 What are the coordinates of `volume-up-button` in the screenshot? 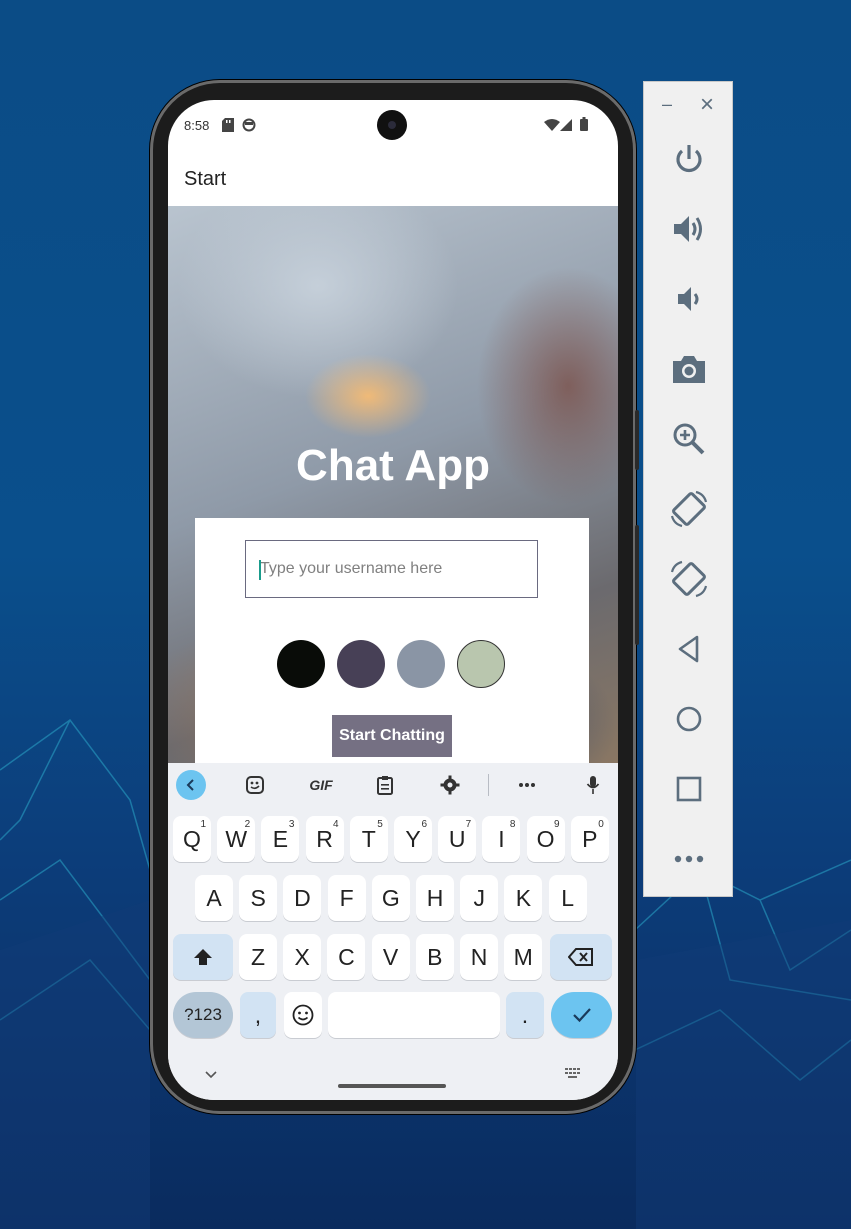 It's located at (689, 229).